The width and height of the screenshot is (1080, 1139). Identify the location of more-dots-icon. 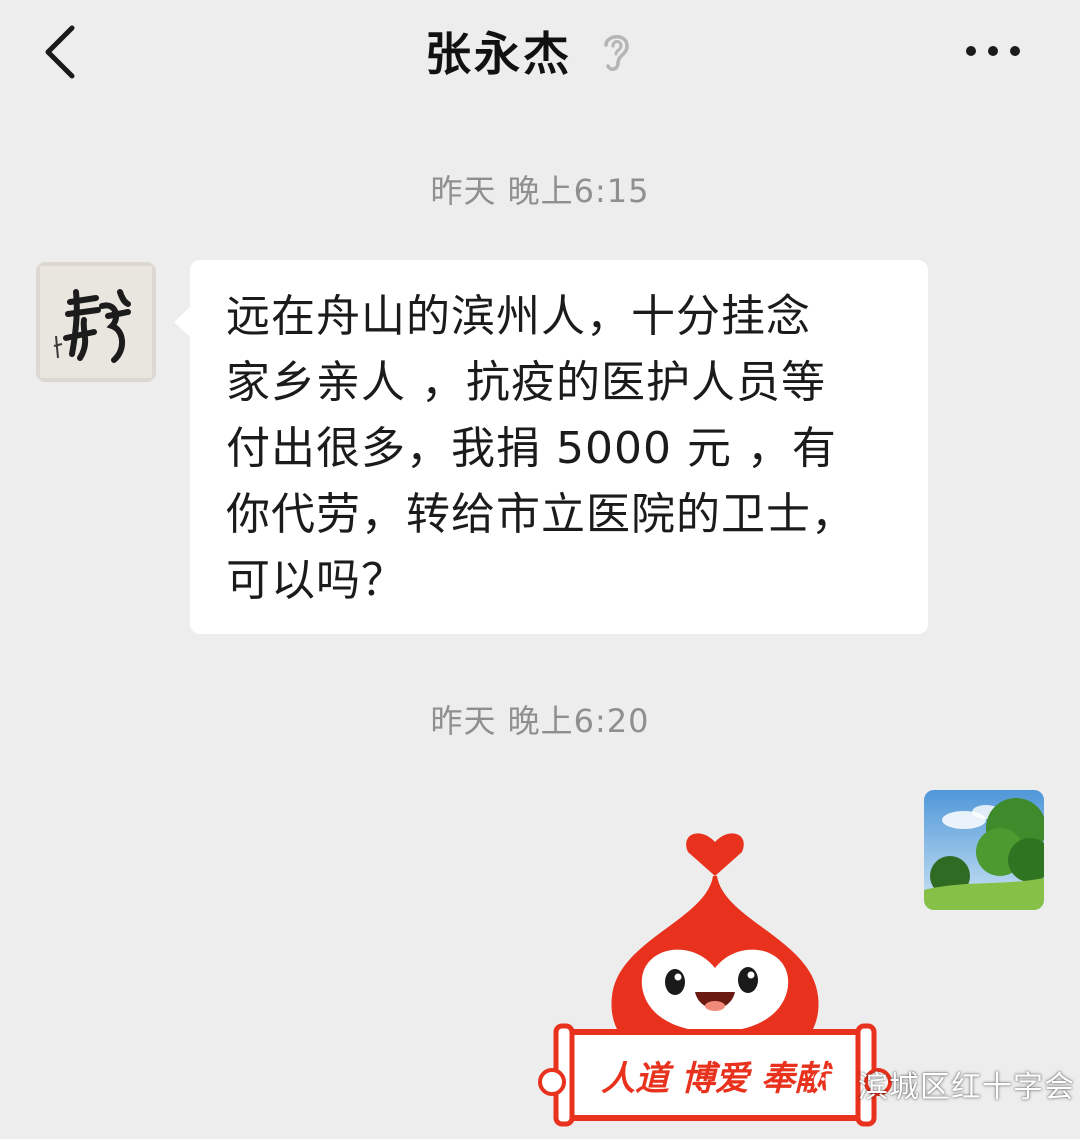
(993, 51).